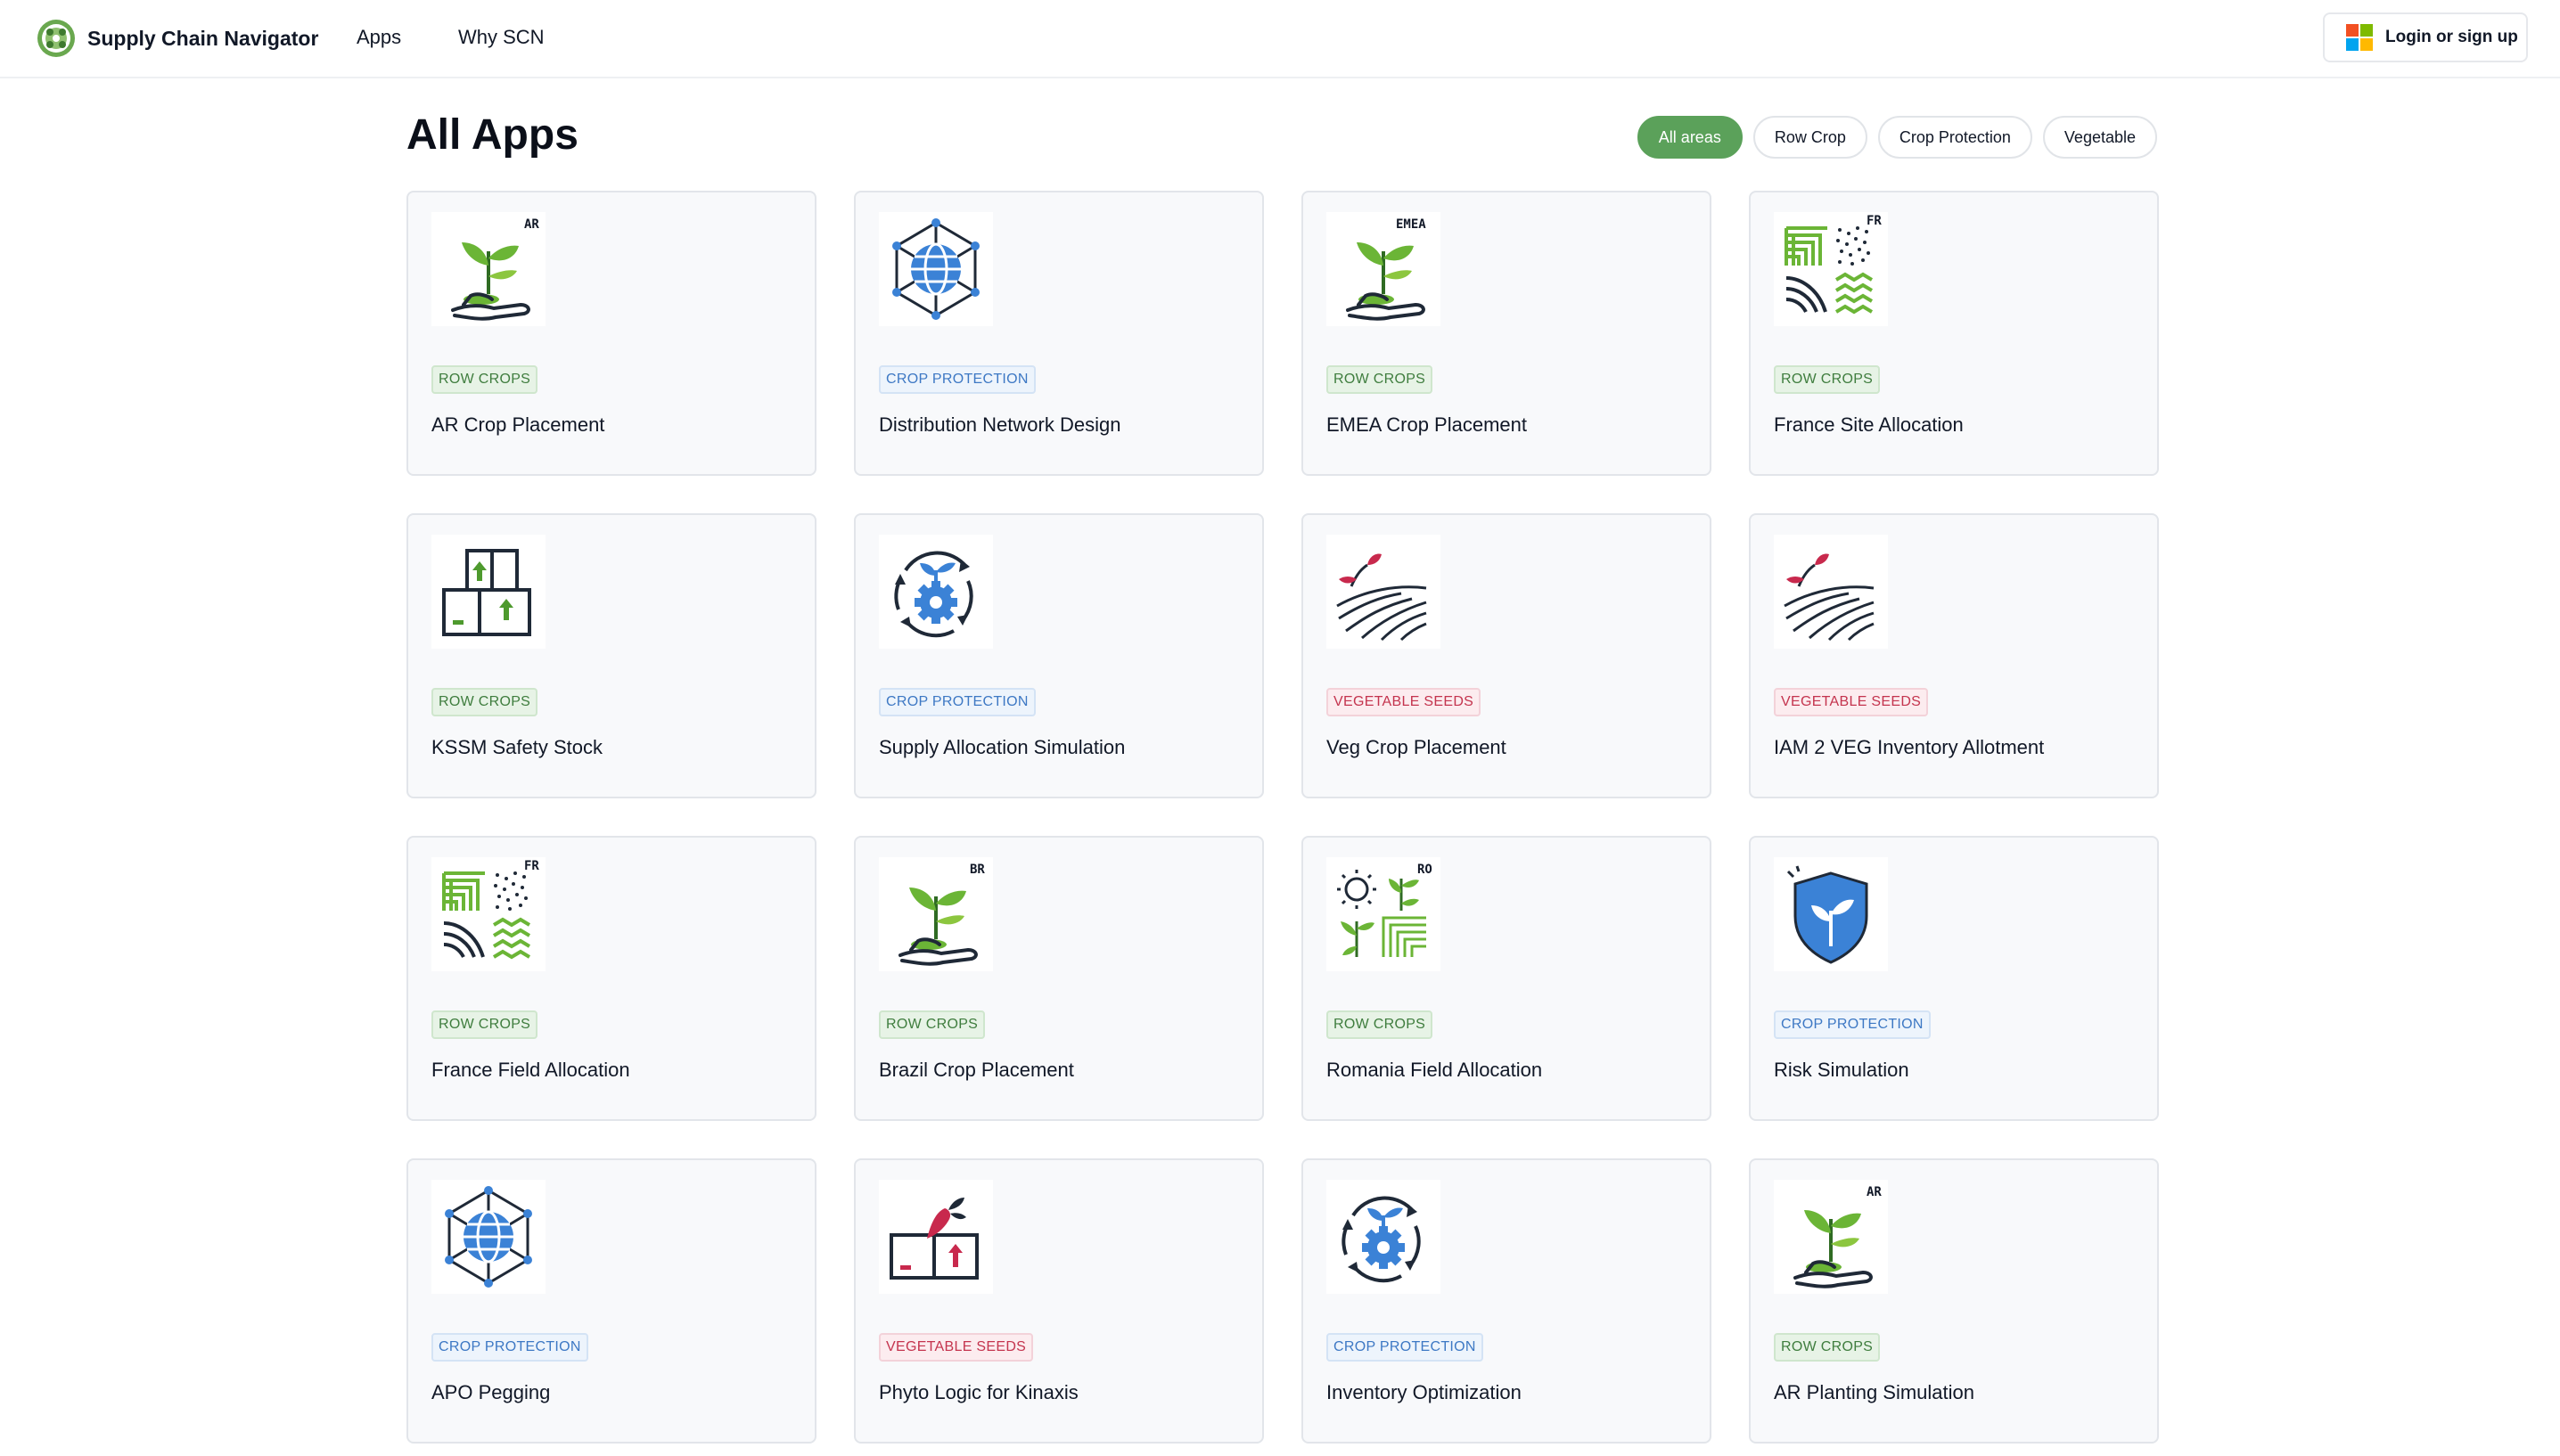 The width and height of the screenshot is (2560, 1456). Describe the element at coordinates (1954, 138) in the screenshot. I see `filter-crop-protection: Crop Protection` at that location.